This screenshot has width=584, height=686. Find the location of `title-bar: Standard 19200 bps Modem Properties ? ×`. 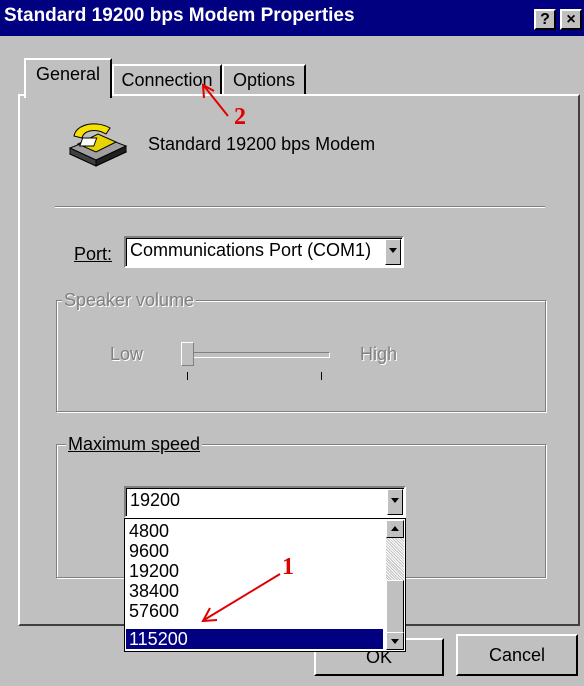

title-bar: Standard 19200 bps Modem Properties ? × is located at coordinates (292, 18).